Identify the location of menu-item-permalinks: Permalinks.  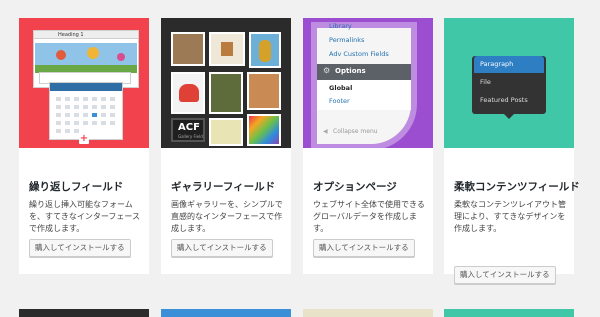
(347, 40).